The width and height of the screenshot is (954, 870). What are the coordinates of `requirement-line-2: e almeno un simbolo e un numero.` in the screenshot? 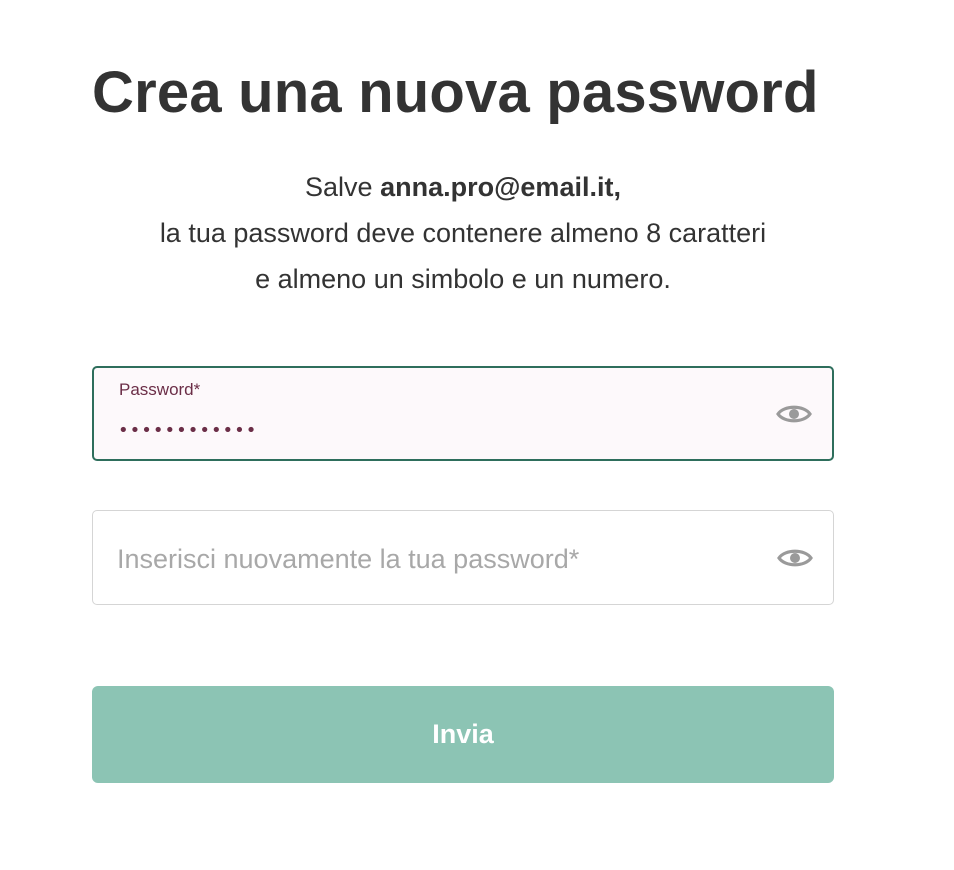 It's located at (463, 279).